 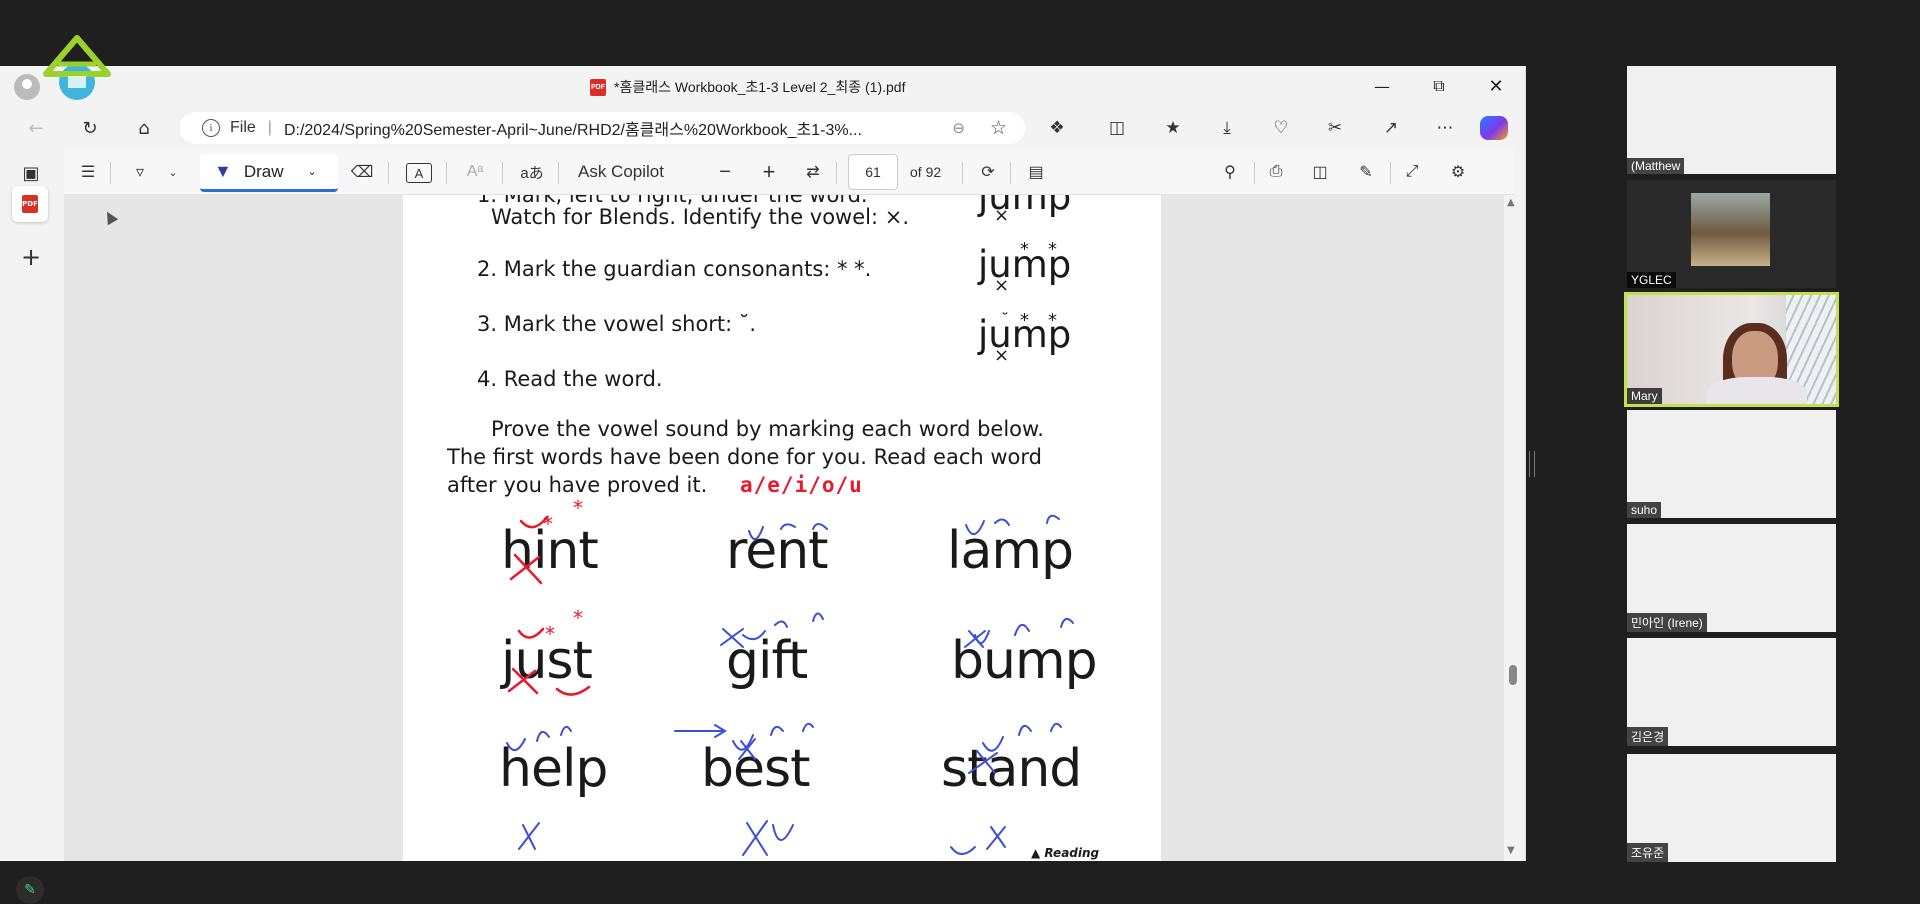 What do you see at coordinates (1391, 128) in the screenshot?
I see `share-icon: ↗` at bounding box center [1391, 128].